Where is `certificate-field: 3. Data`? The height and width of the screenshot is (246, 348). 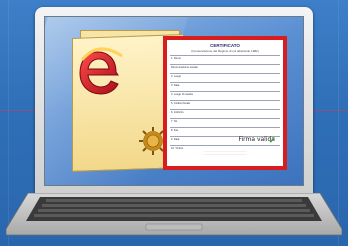 certificate-field: 3. Data is located at coordinates (225, 86).